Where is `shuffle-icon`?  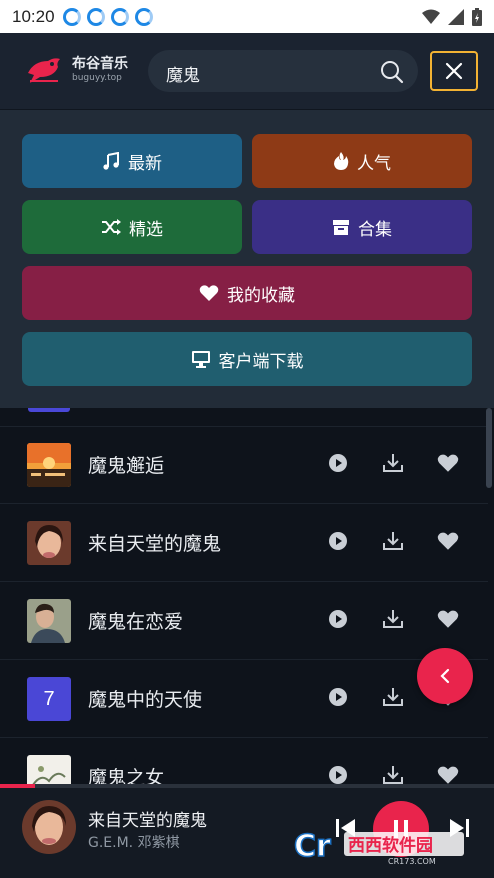
shuffle-icon is located at coordinates (111, 227).